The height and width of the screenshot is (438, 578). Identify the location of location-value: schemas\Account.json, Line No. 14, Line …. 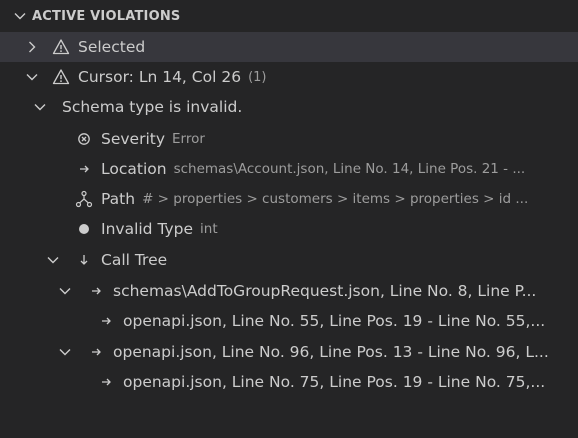
(349, 169).